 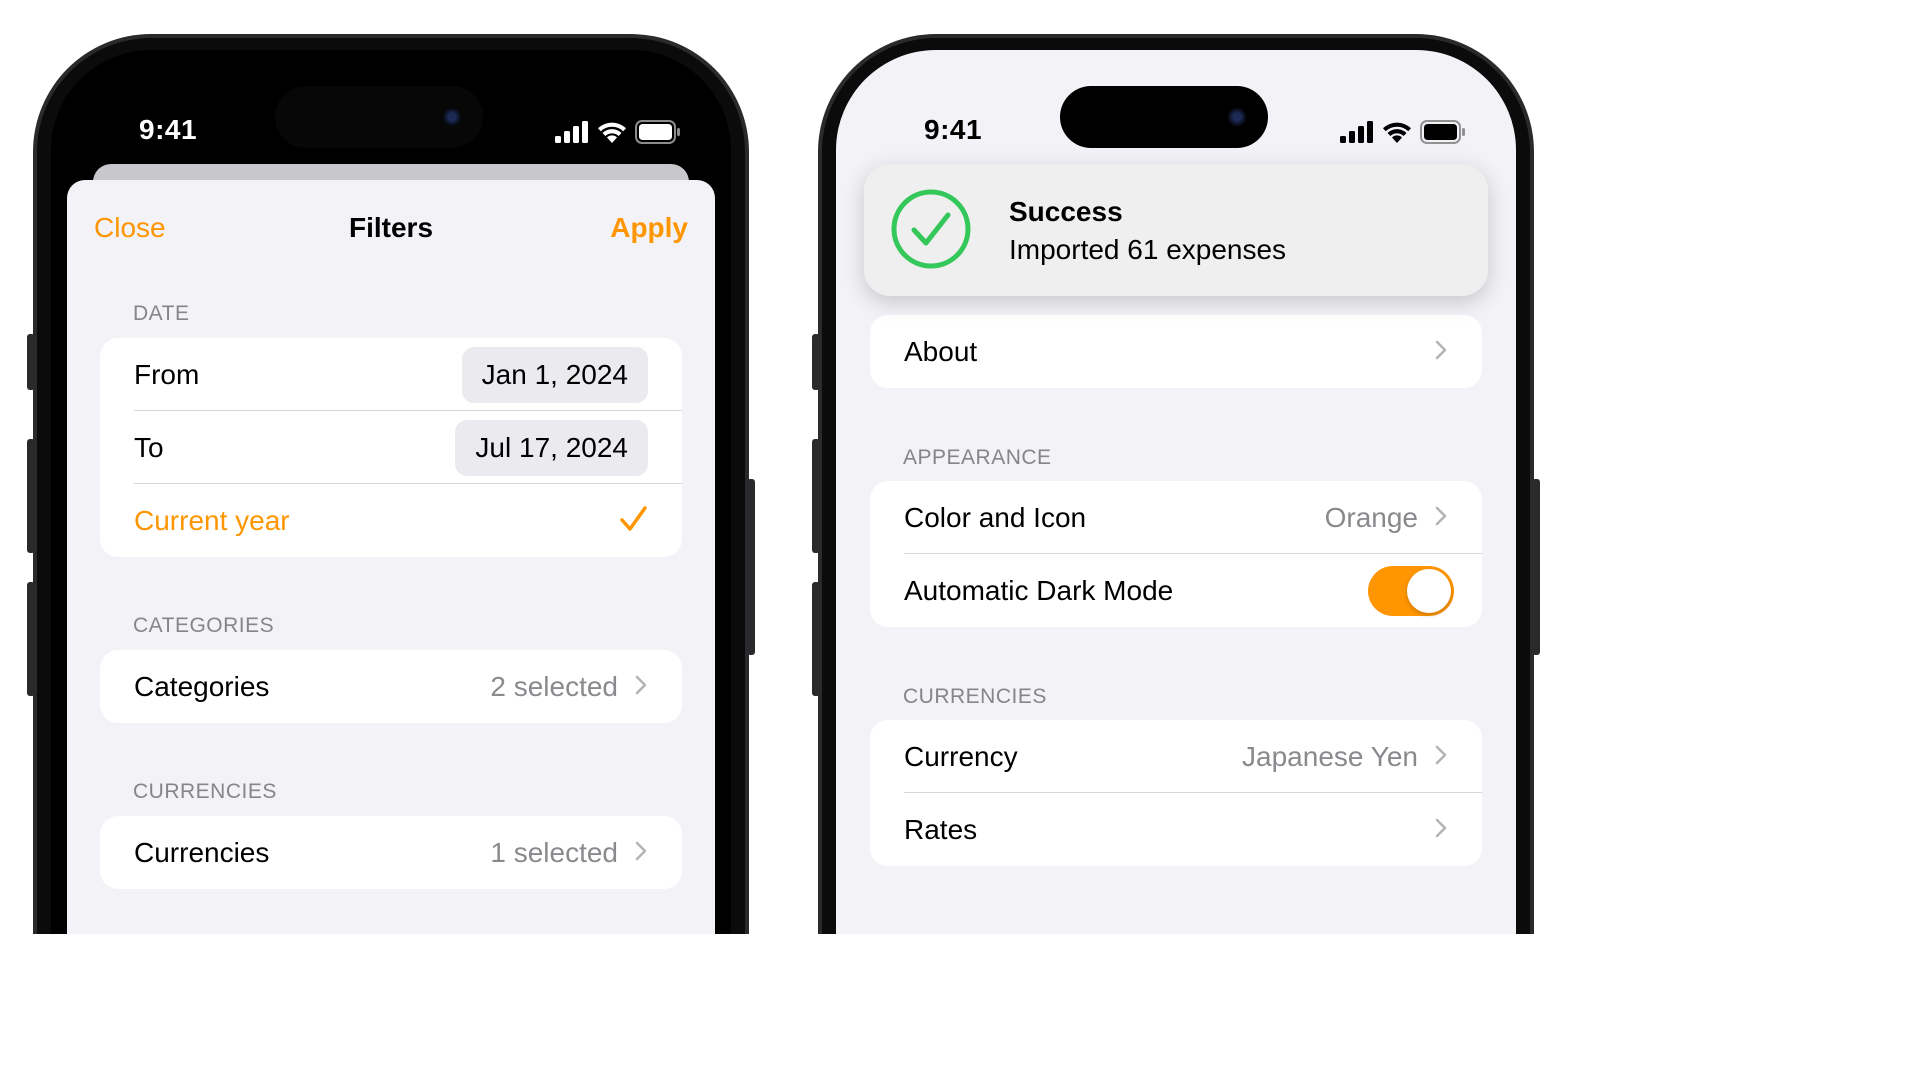 I want to click on automatic-dark-mode-toggle, so click(x=1411, y=591).